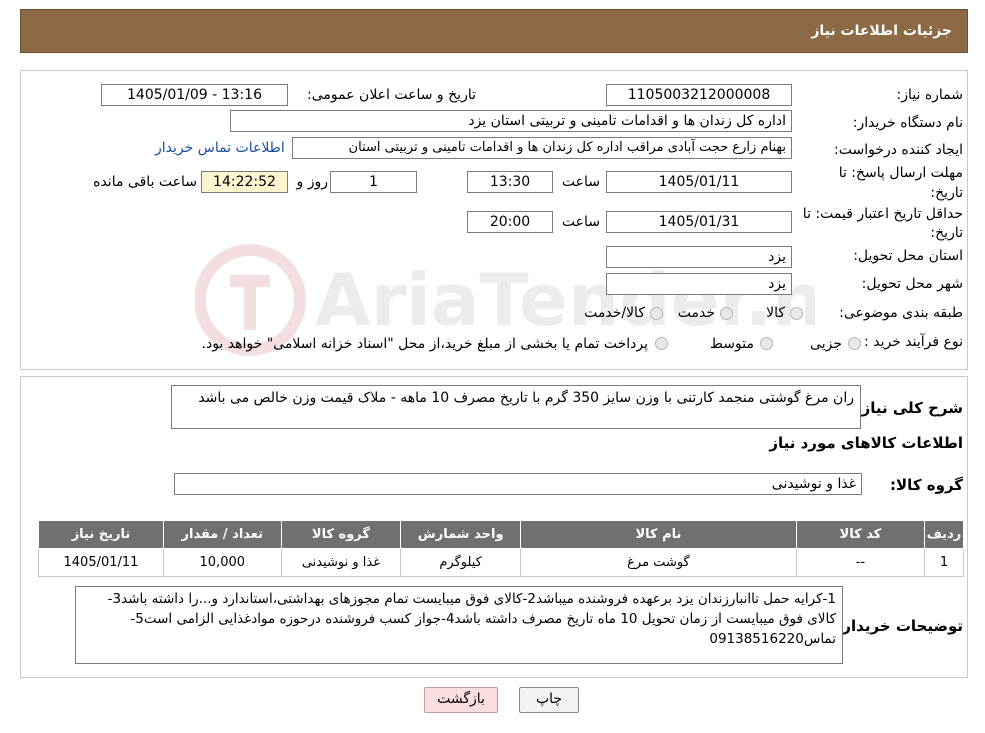 This screenshot has width=985, height=733. What do you see at coordinates (944, 562) in the screenshot?
I see `cell-row: 1` at bounding box center [944, 562].